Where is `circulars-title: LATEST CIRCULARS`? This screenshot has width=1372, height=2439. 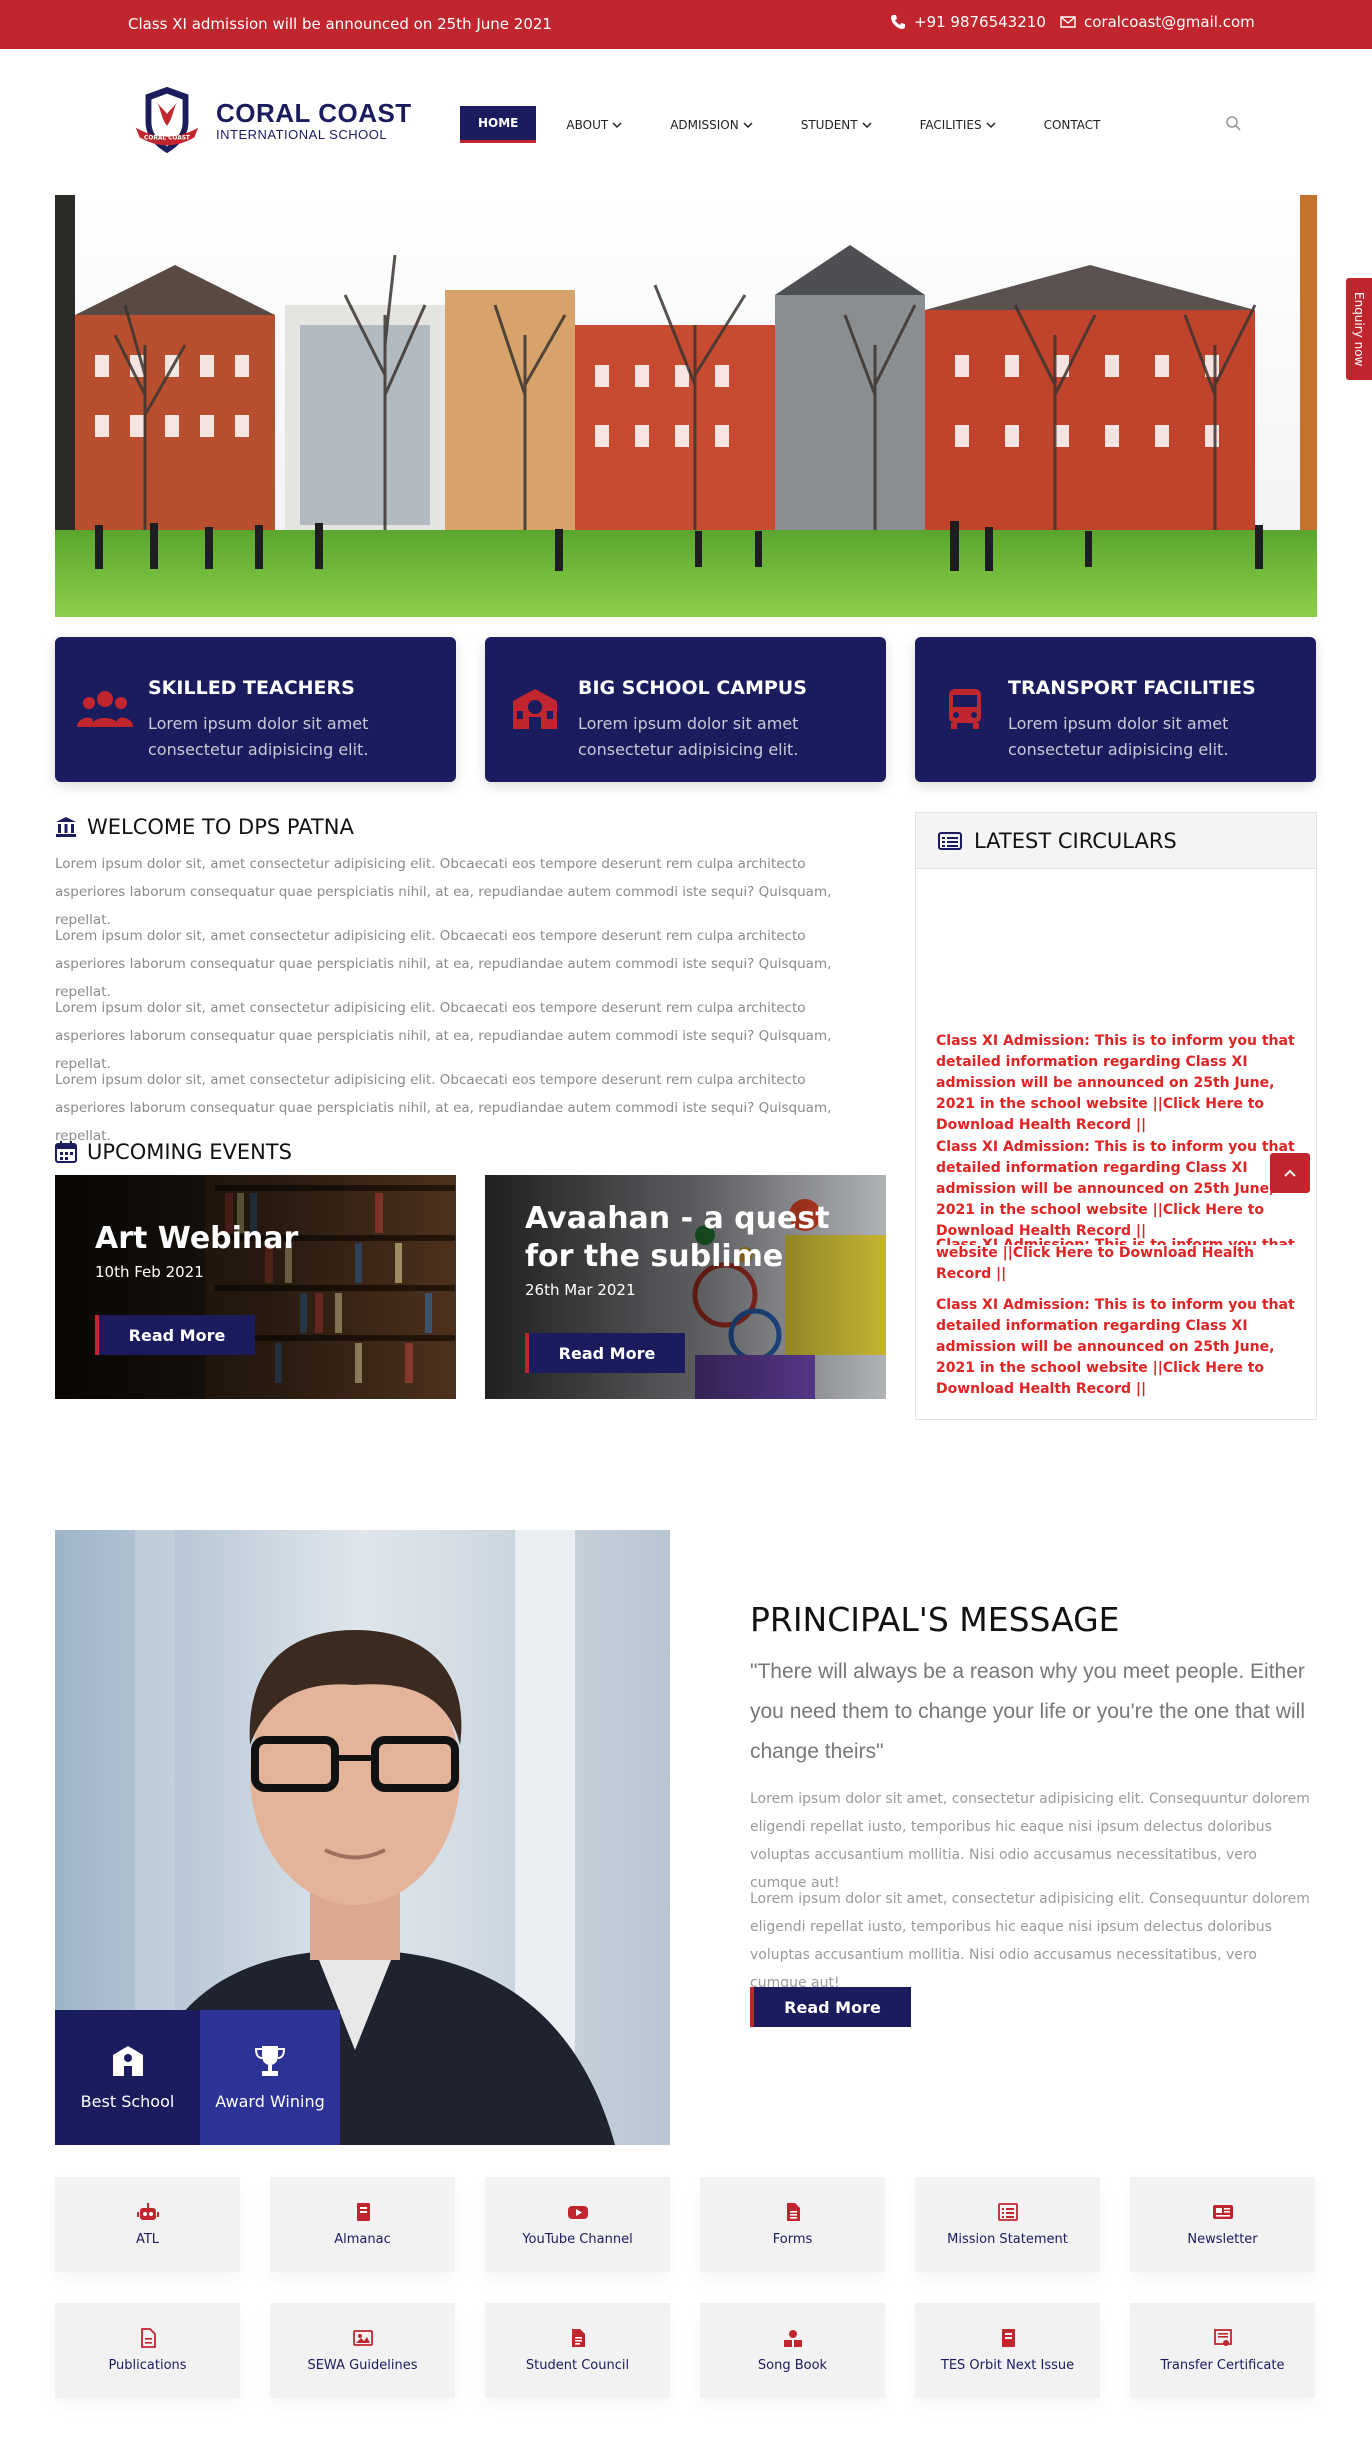
circulars-title: LATEST CIRCULARS is located at coordinates (1075, 840).